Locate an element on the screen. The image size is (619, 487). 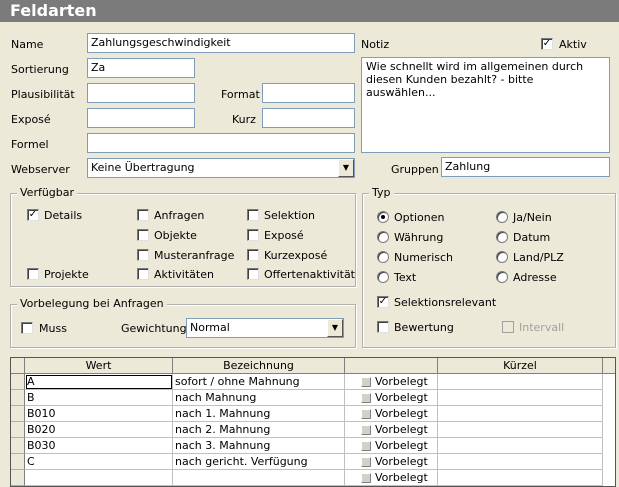
landplz-radio is located at coordinates (502, 257).